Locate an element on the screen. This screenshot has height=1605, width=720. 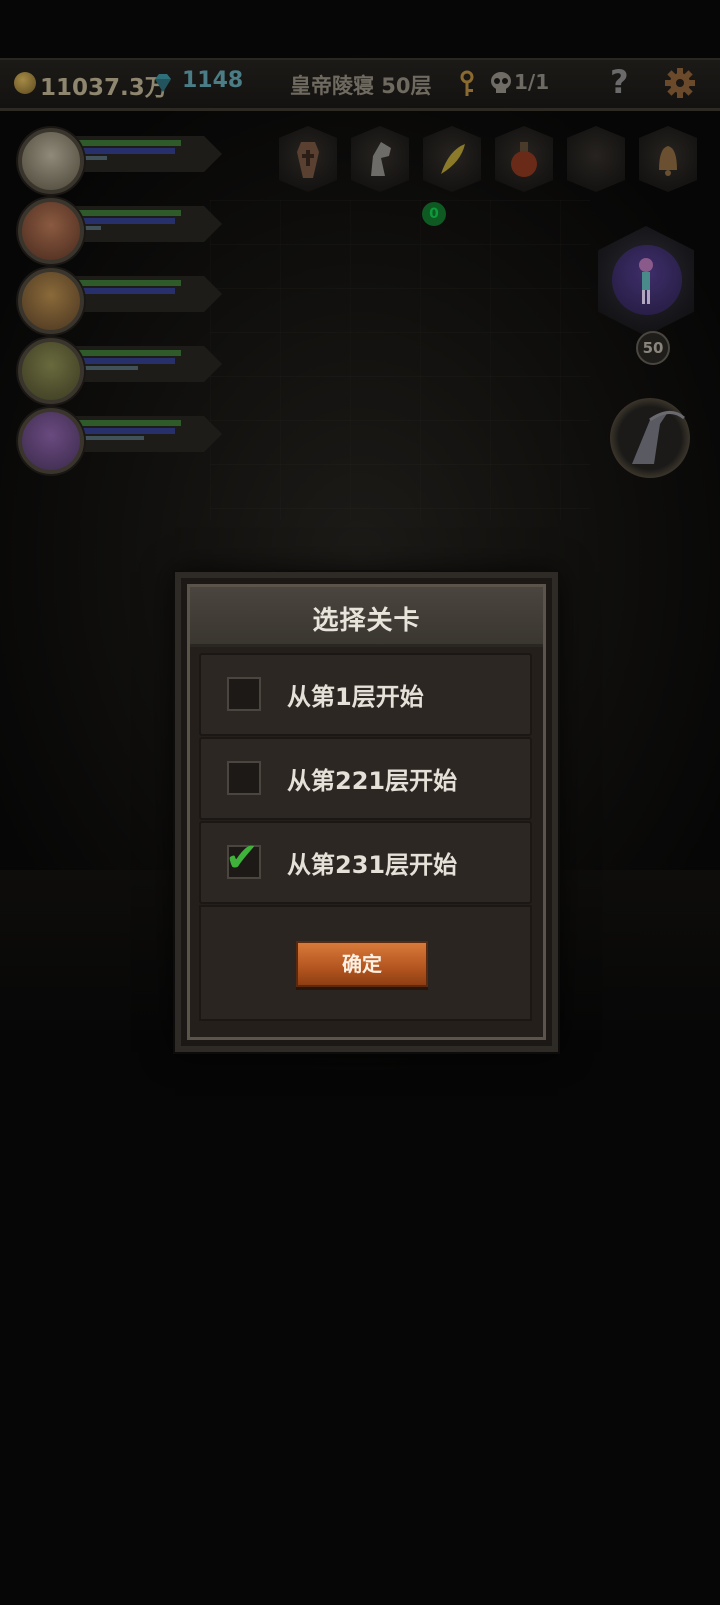
option-floor-1: 从第1层开始 is located at coordinates (365, 694).